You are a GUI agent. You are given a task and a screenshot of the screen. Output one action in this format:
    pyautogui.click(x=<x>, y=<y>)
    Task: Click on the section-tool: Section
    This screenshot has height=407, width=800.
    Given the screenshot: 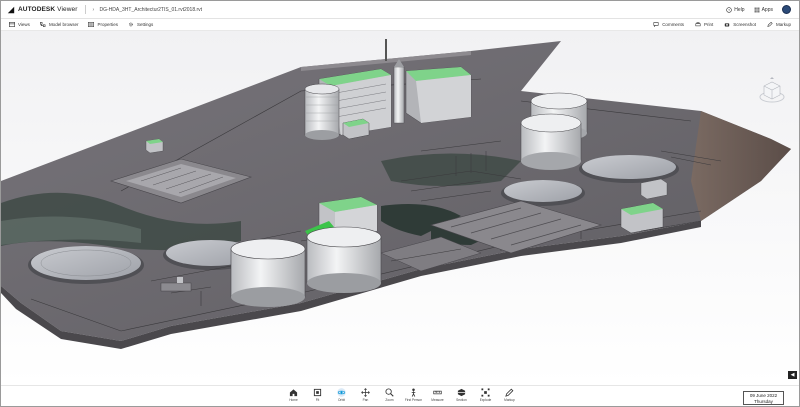 What is the action you would take?
    pyautogui.click(x=461, y=395)
    